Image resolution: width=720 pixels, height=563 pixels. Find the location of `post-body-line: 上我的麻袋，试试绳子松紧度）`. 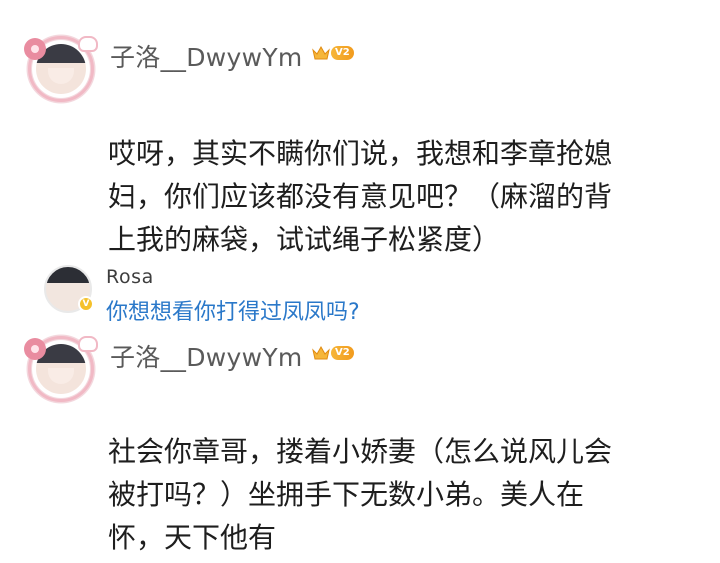

post-body-line: 上我的麻袋，试试绳子松紧度） is located at coordinates (304, 239).